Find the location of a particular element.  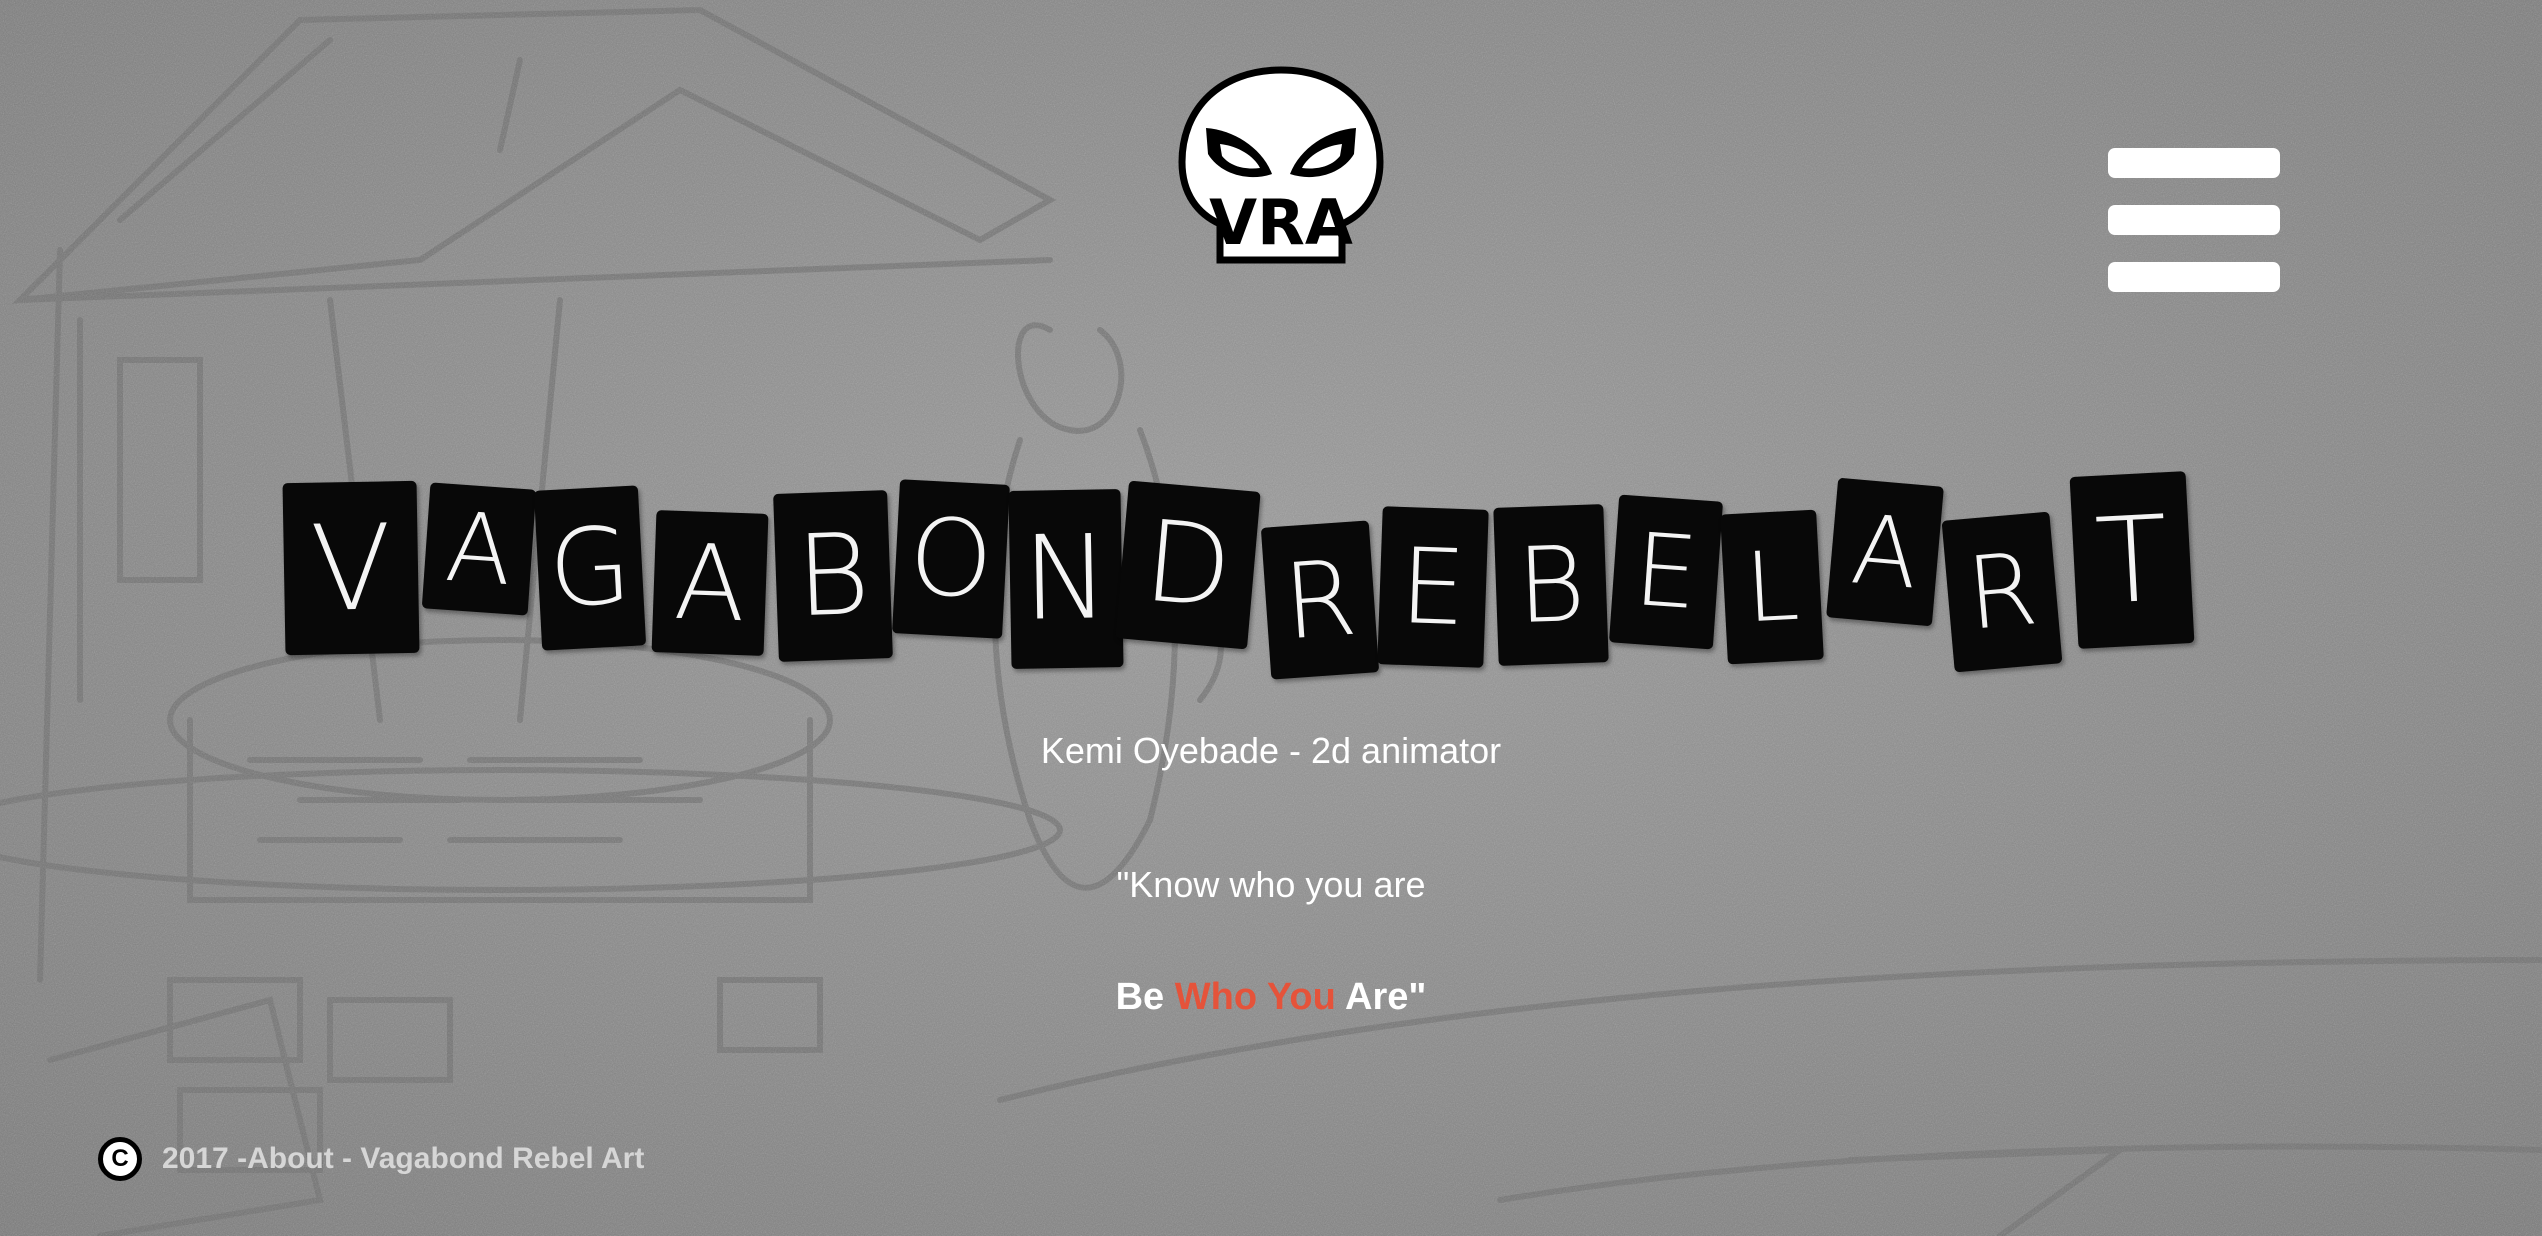

quote-highlight: Who You is located at coordinates (1255, 997).